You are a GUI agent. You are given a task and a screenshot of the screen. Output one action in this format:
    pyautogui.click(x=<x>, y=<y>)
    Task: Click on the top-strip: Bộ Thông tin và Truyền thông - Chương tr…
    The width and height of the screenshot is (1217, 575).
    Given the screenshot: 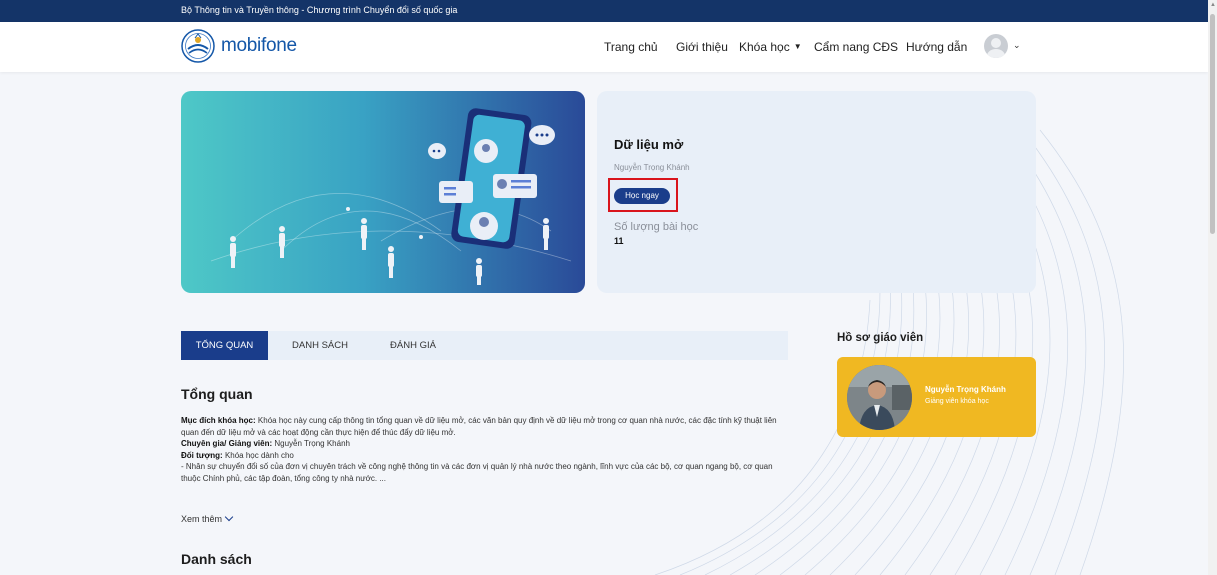 What is the action you would take?
    pyautogui.click(x=604, y=11)
    